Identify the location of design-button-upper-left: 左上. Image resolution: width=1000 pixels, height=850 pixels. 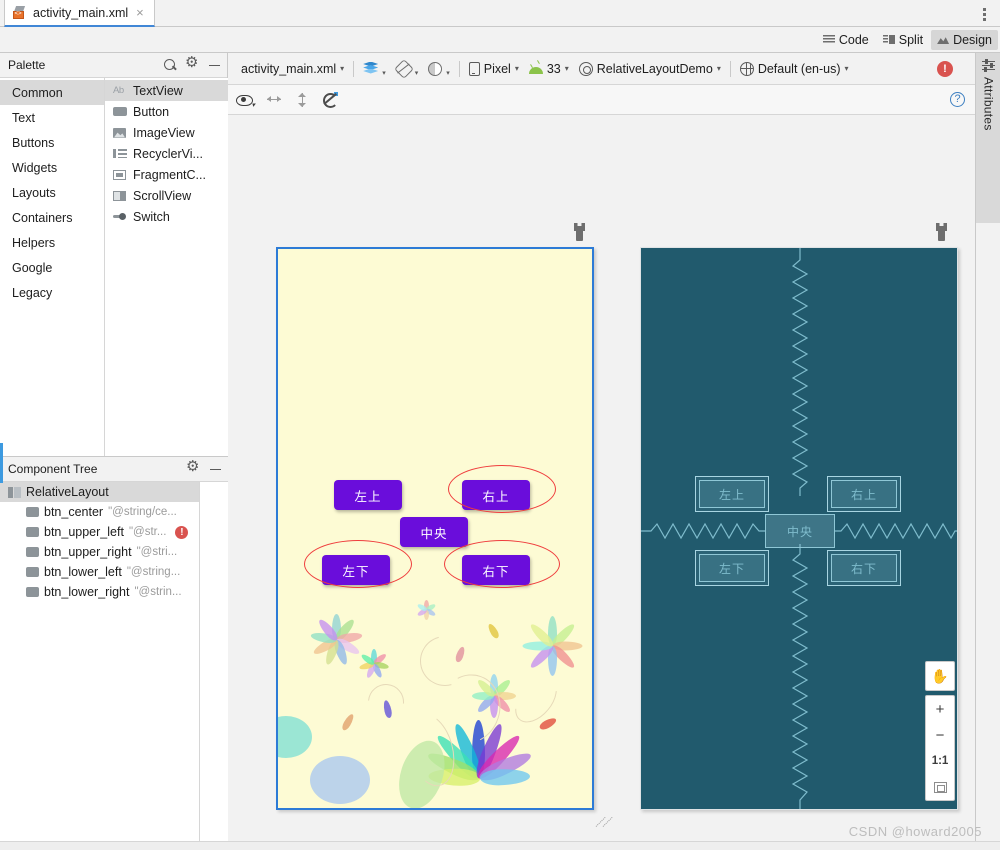
(368, 495).